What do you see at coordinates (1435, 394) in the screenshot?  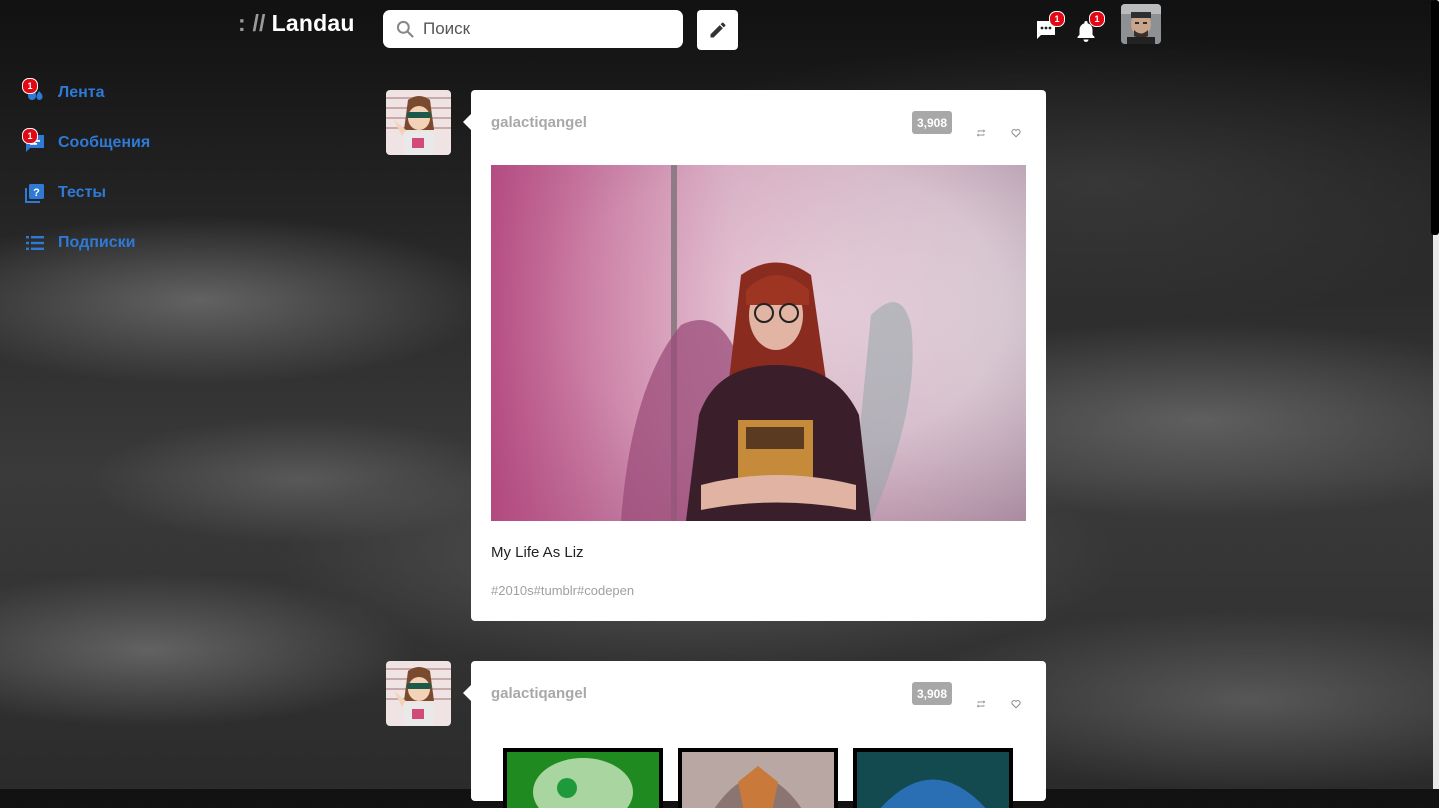 I see `page-scrollbar` at bounding box center [1435, 394].